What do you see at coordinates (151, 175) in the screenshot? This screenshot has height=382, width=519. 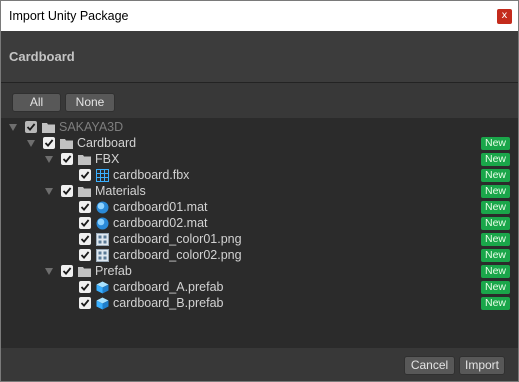 I see `tree-item-label: cardboard.fbx` at bounding box center [151, 175].